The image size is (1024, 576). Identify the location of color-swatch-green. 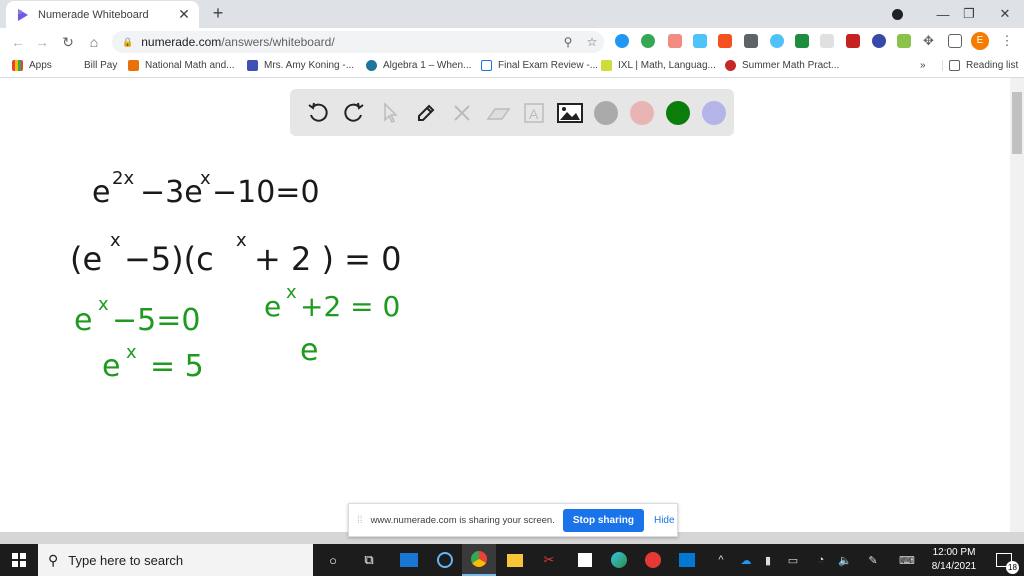
(678, 113).